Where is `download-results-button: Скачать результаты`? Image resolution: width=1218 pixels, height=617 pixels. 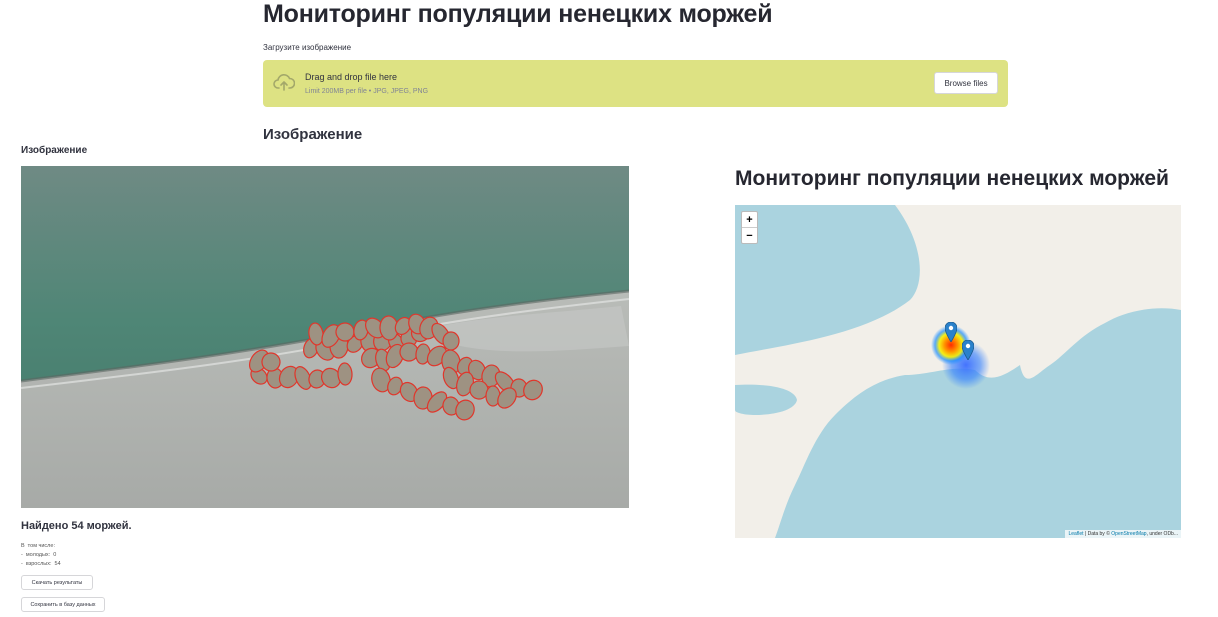 download-results-button: Скачать результаты is located at coordinates (57, 582).